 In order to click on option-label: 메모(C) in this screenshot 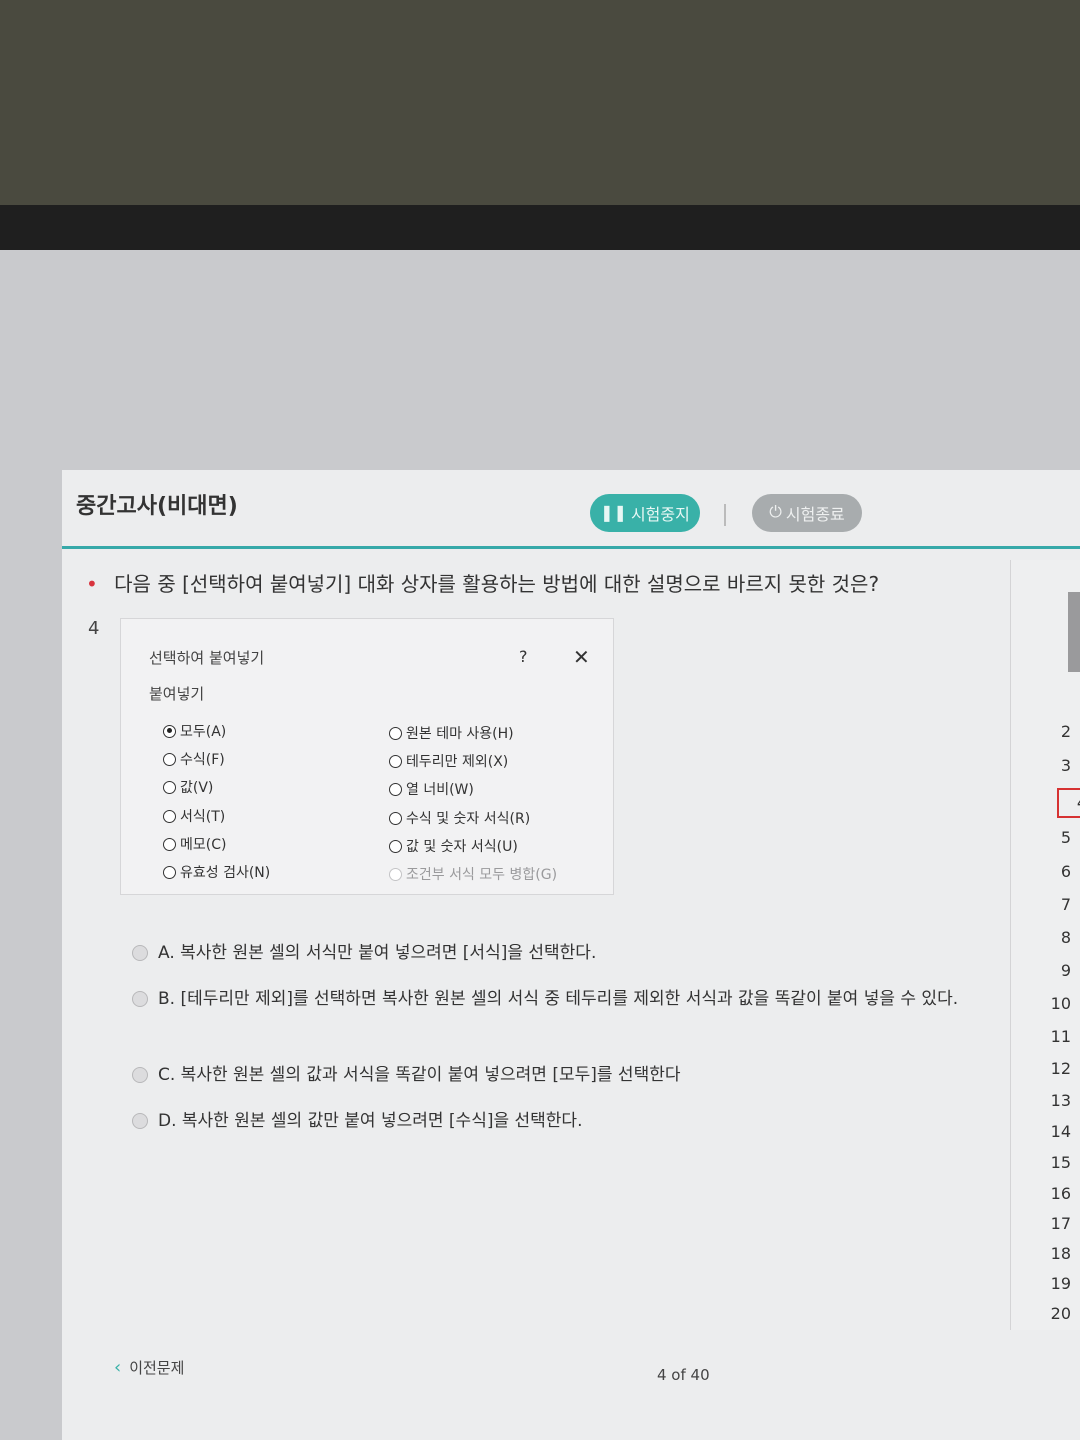, I will do `click(203, 845)`.